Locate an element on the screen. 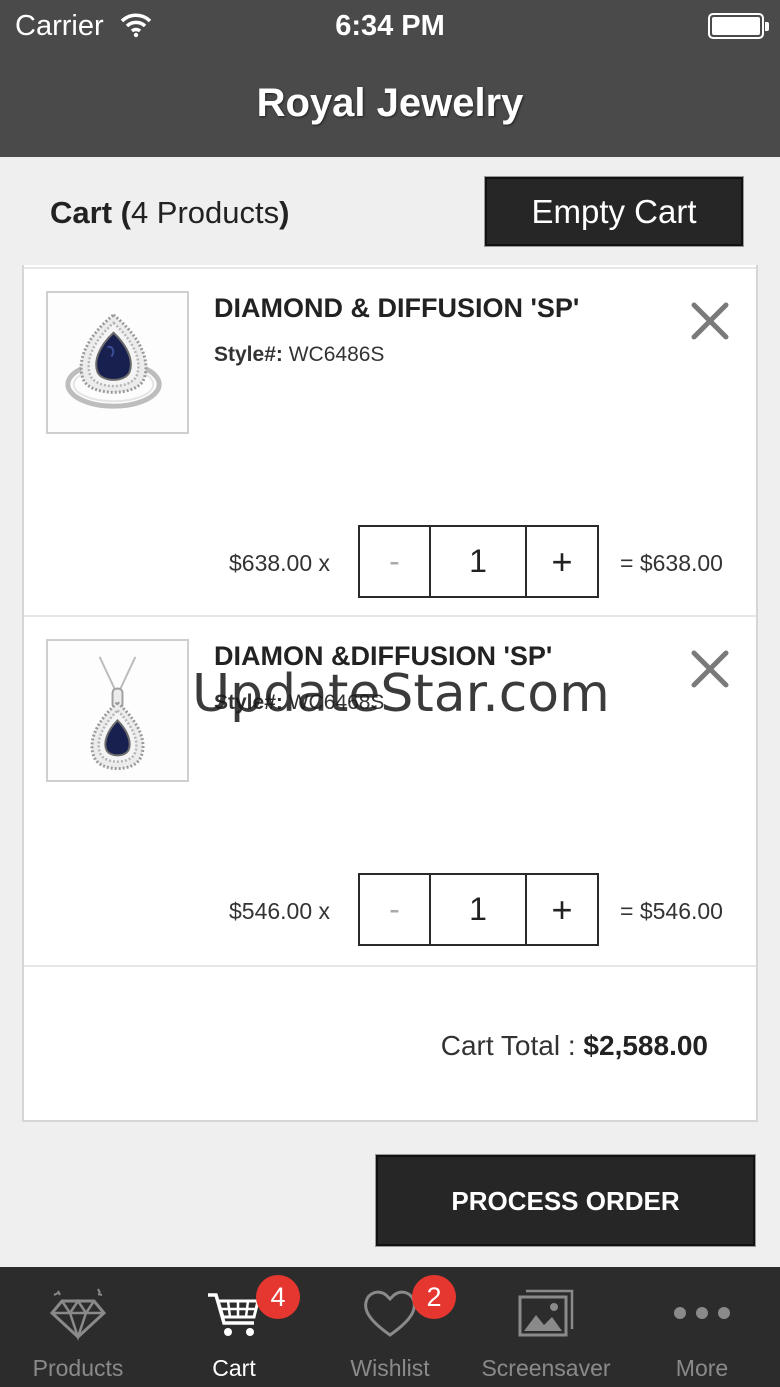 The width and height of the screenshot is (780, 1387). sapphire-ring-image is located at coordinates (117, 362).